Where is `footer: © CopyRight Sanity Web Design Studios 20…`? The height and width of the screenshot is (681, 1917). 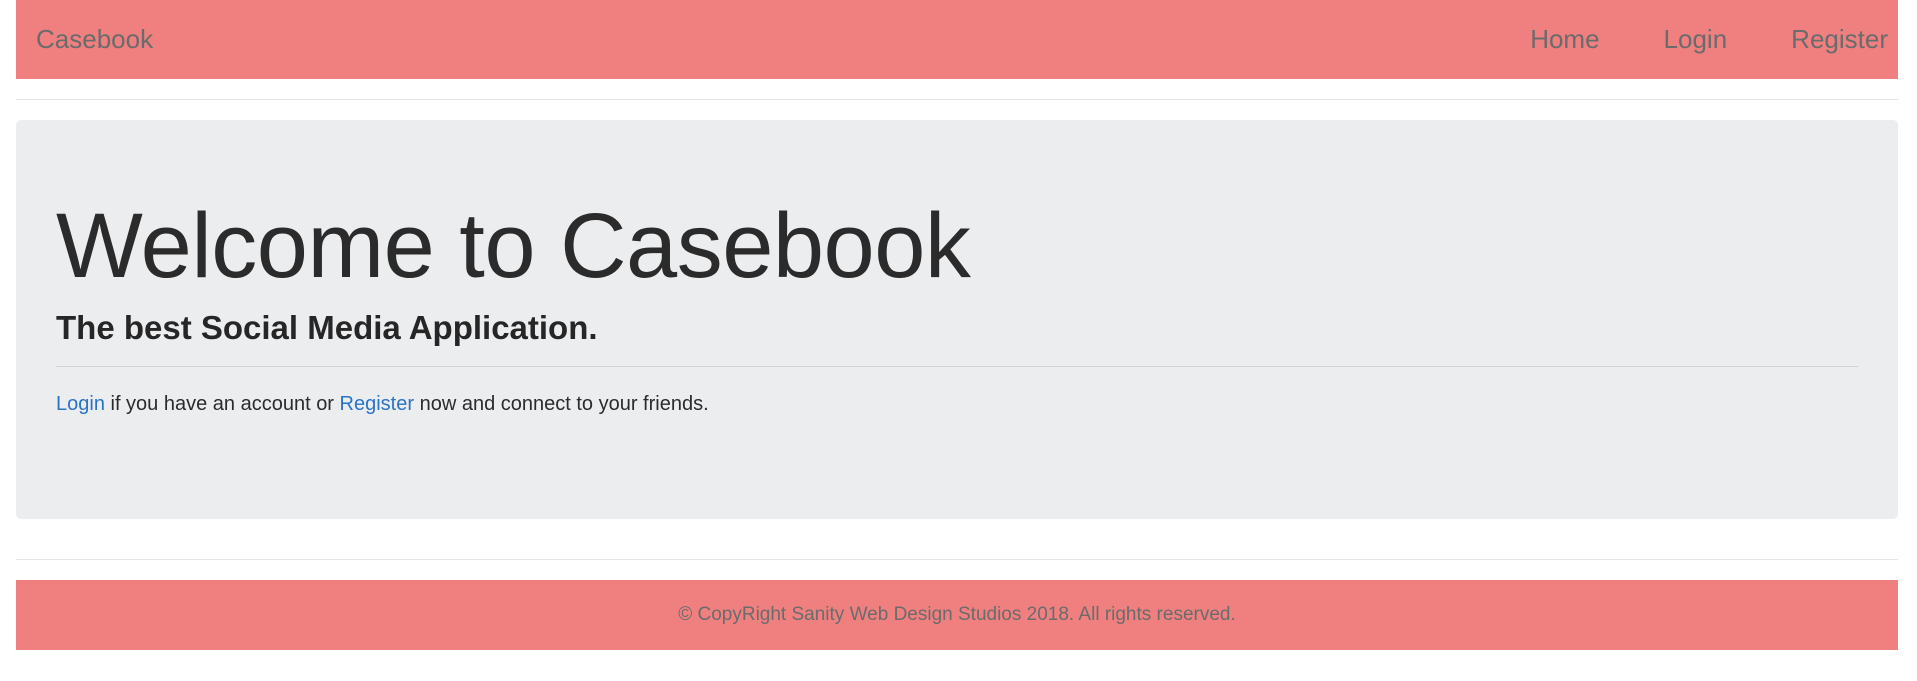
footer: © CopyRight Sanity Web Design Studios 20… is located at coordinates (957, 615).